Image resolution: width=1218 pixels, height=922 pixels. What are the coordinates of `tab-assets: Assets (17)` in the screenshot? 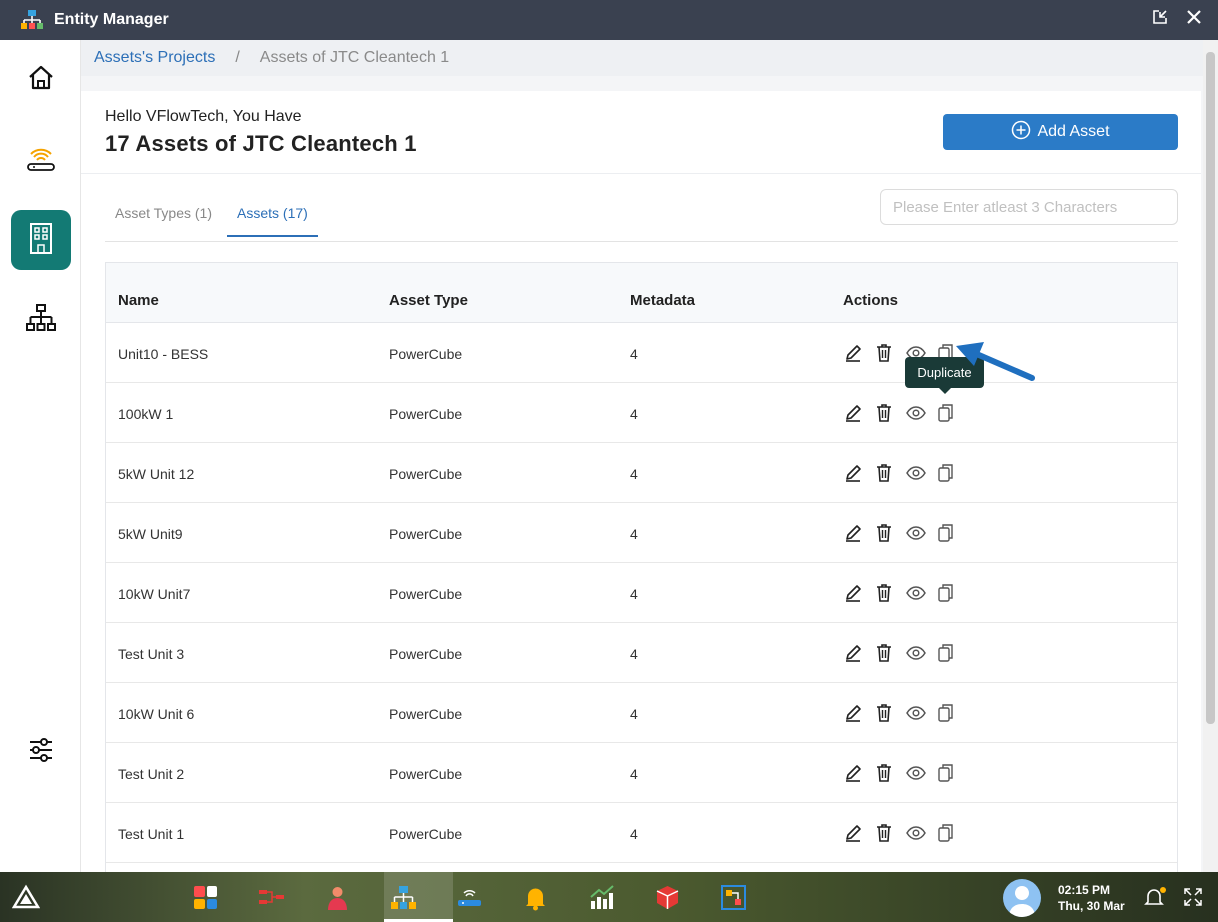 It's located at (272, 221).